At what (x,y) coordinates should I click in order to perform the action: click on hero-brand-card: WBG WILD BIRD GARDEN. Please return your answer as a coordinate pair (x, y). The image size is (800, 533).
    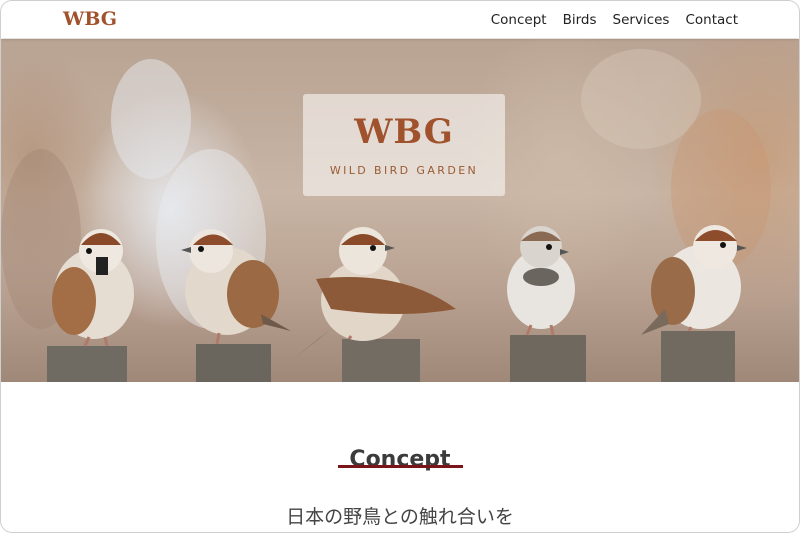
    Looking at the image, I should click on (404, 145).